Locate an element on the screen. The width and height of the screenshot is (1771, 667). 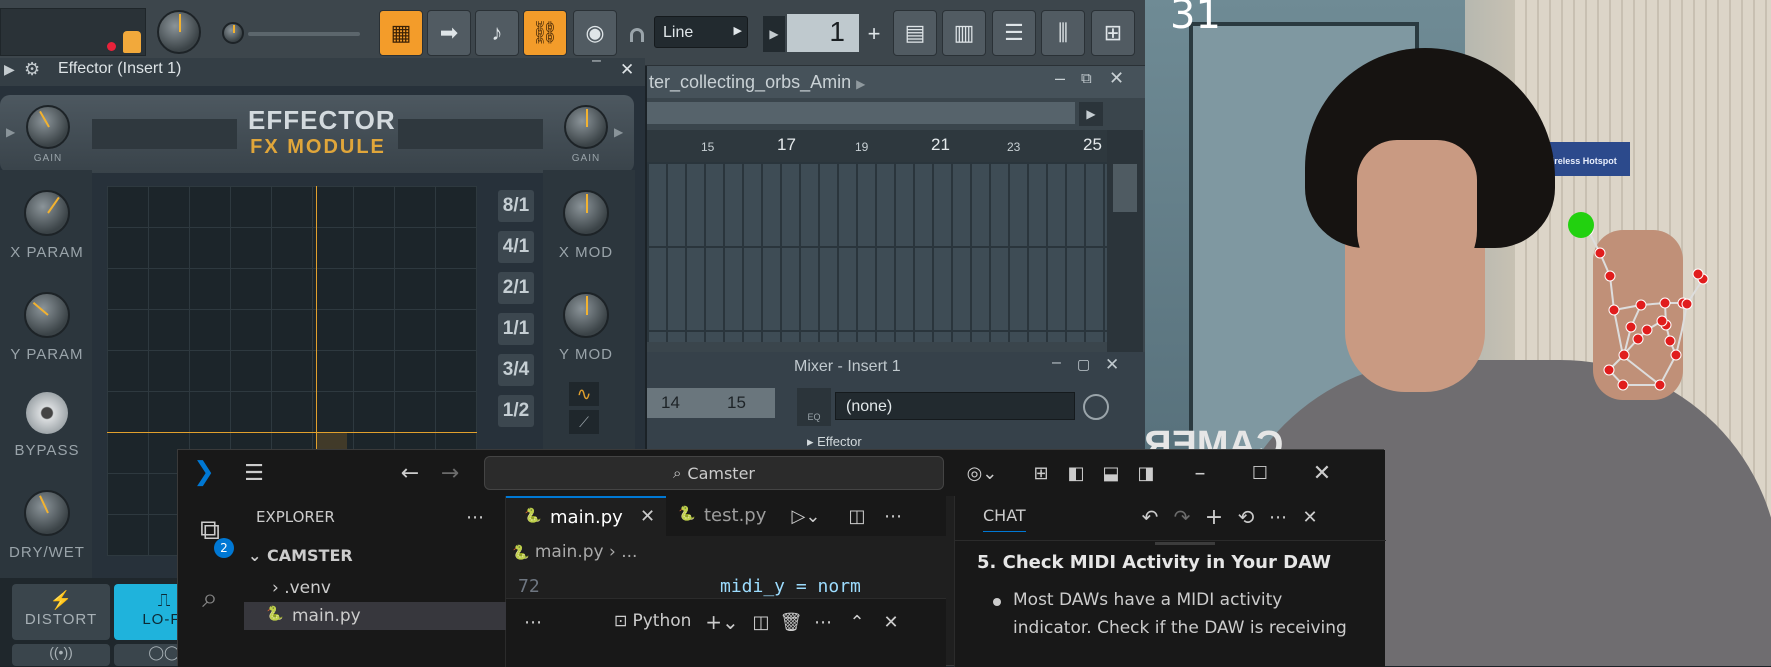
tab-main-py: 🐍 main.py ✕ is located at coordinates (586, 516).